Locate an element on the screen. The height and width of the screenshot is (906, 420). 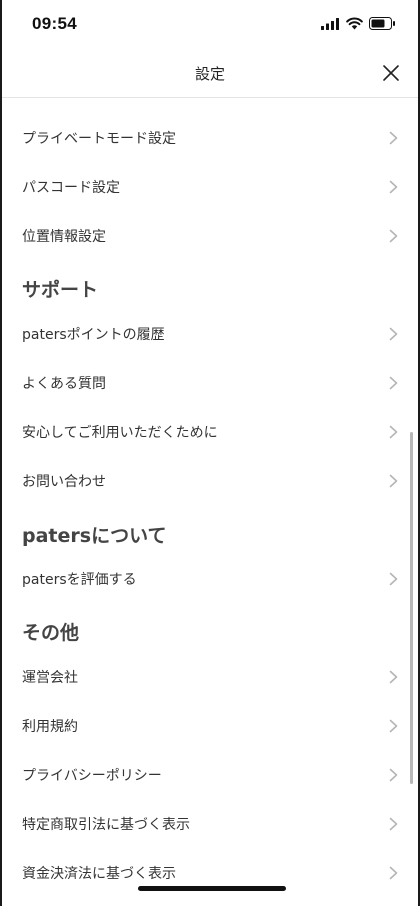
settings-item-label: プライベートモード設定 is located at coordinates (99, 138).